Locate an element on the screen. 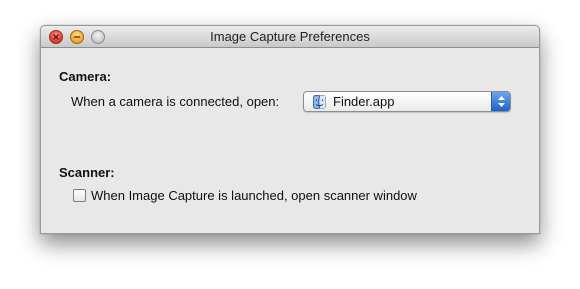 The height and width of the screenshot is (289, 580). open-scanner-checkbox is located at coordinates (79, 195).